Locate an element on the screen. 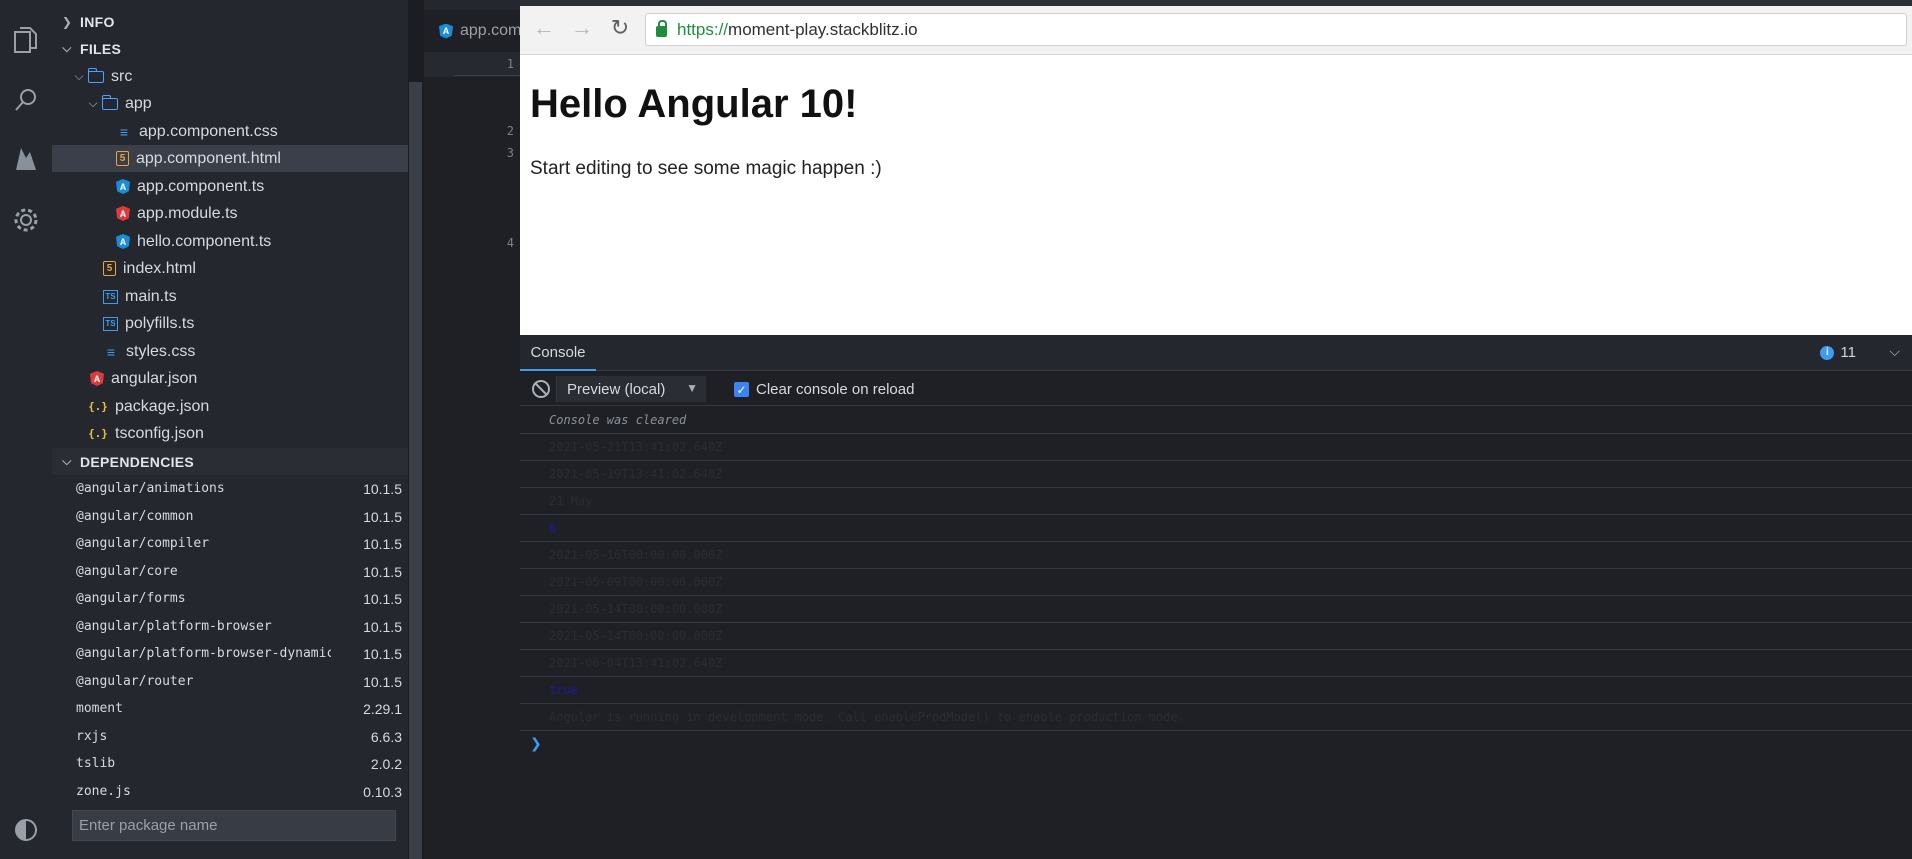 This screenshot has width=1912, height=859. dependencies-header-label: DEPENDENCIES is located at coordinates (137, 461).